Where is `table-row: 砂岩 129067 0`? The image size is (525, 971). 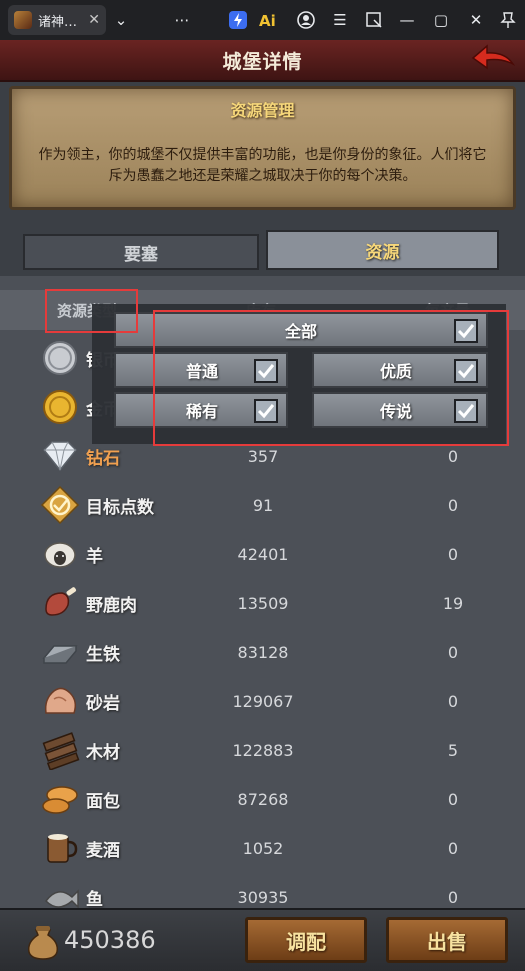
table-row: 砂岩 129067 0 is located at coordinates (262, 701).